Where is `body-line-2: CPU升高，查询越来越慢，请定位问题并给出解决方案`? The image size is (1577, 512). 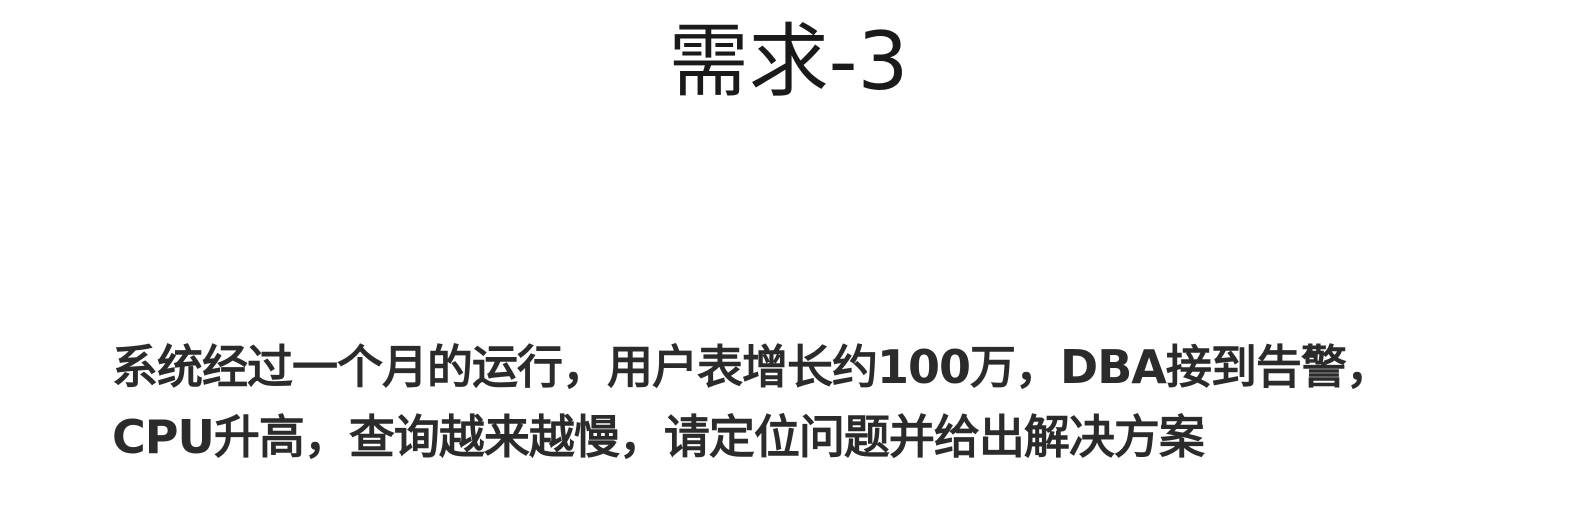
body-line-2: CPU升高，查询越来越慢，请定位问题并给出解决方案 is located at coordinates (658, 437).